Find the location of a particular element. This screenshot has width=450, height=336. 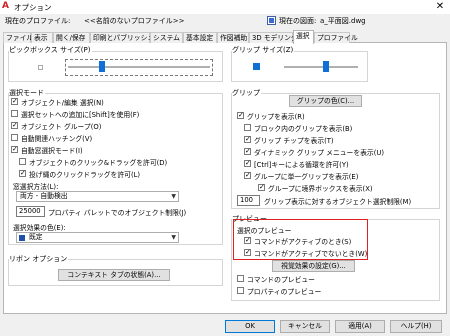

label-implied-window: 自動窓選択モード(I) is located at coordinates (52, 151).